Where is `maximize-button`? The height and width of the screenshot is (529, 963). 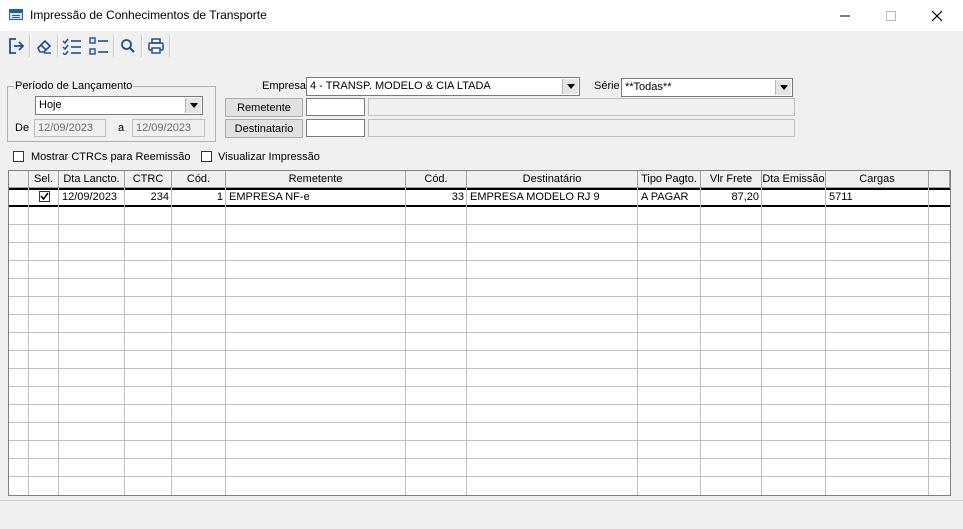 maximize-button is located at coordinates (891, 15).